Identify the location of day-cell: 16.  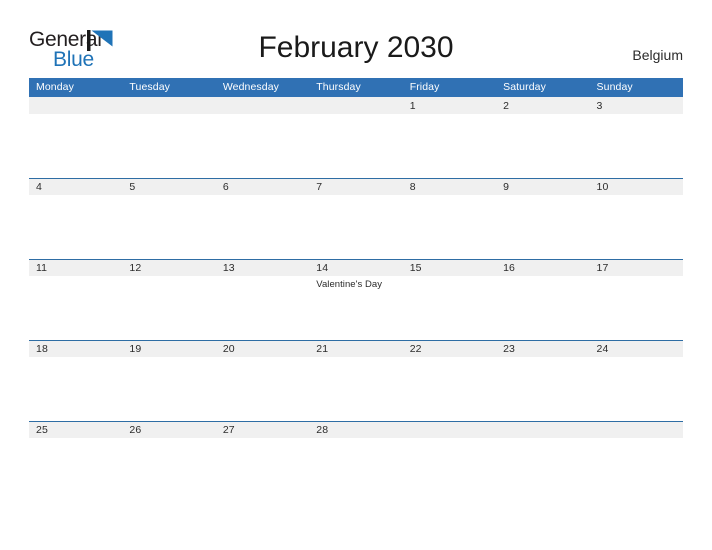
(542, 300).